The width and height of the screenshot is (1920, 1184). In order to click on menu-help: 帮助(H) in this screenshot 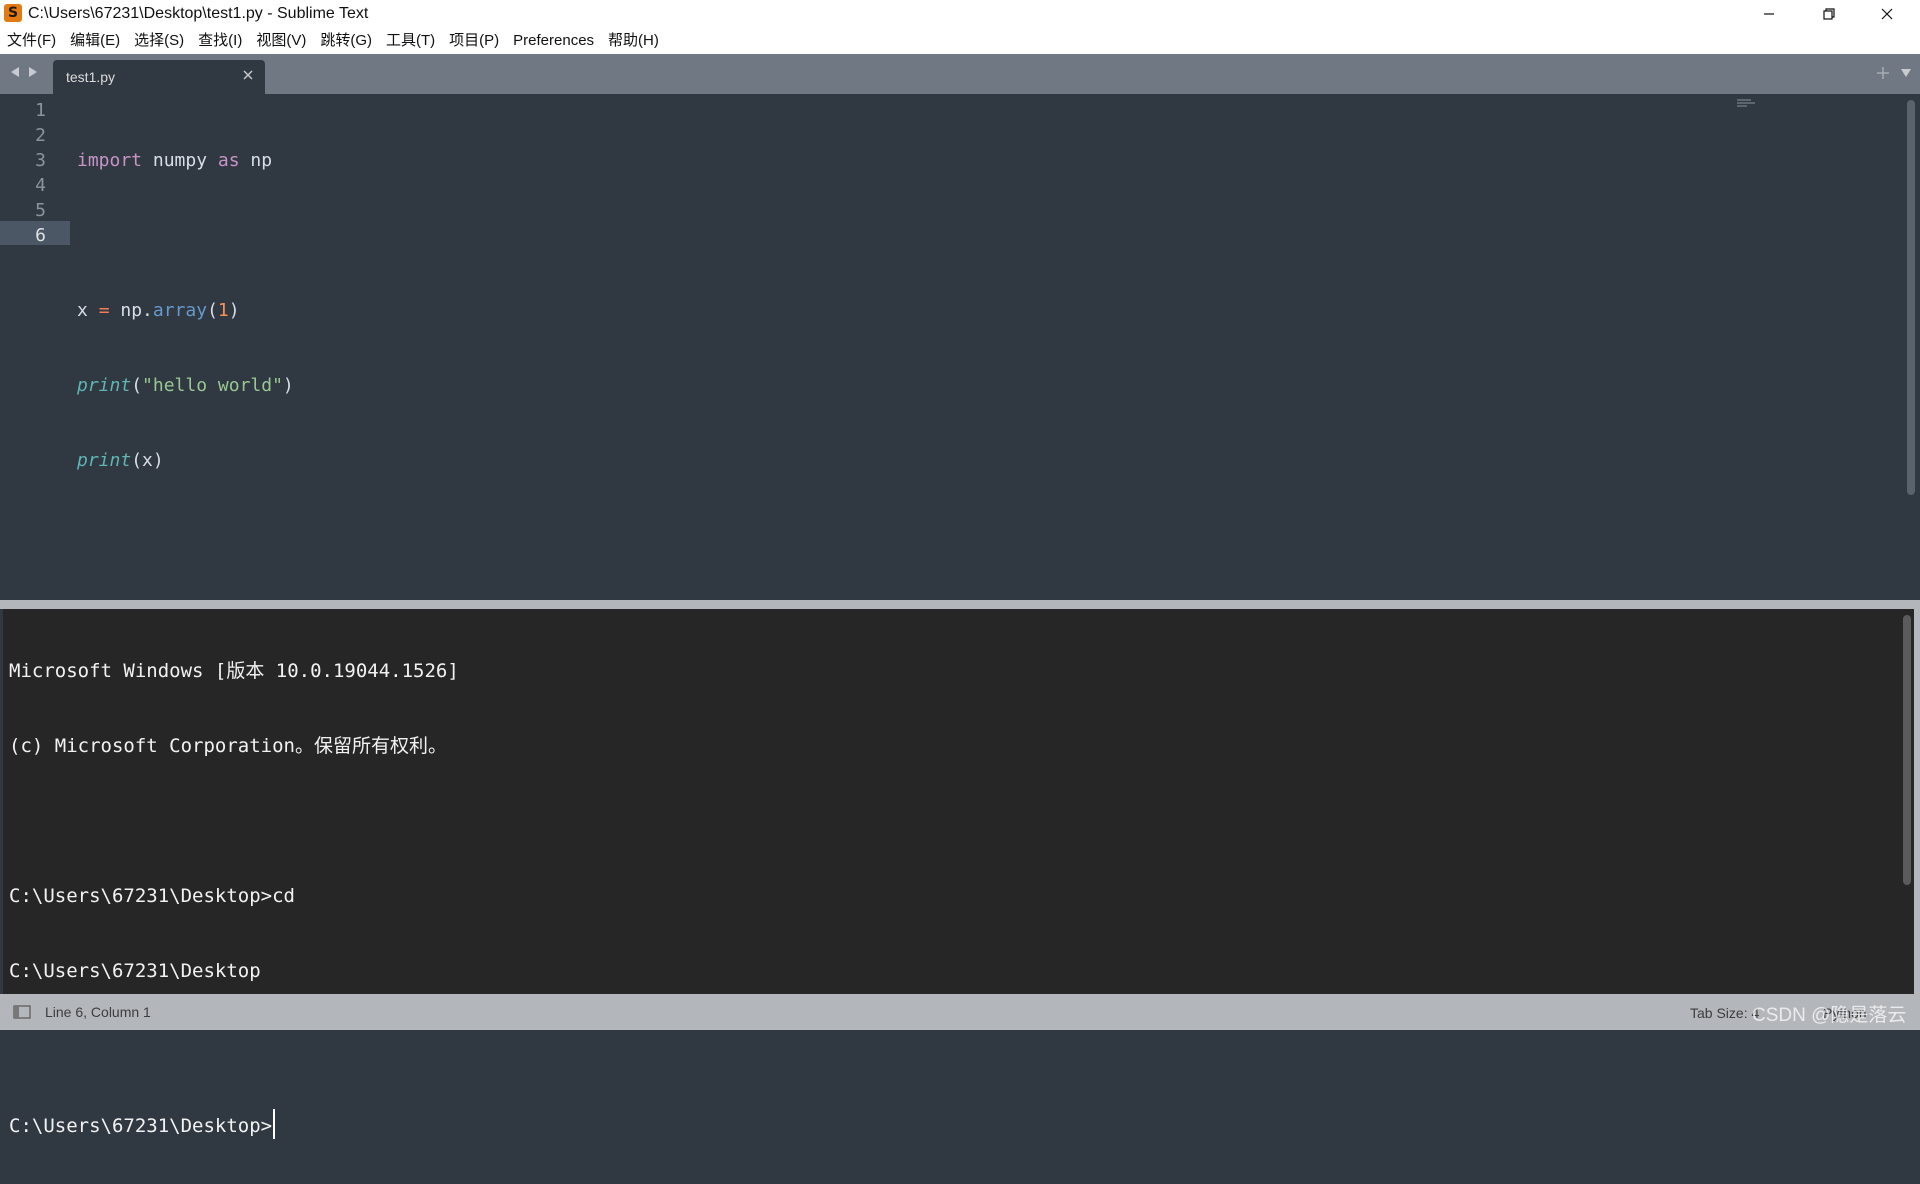, I will do `click(633, 41)`.